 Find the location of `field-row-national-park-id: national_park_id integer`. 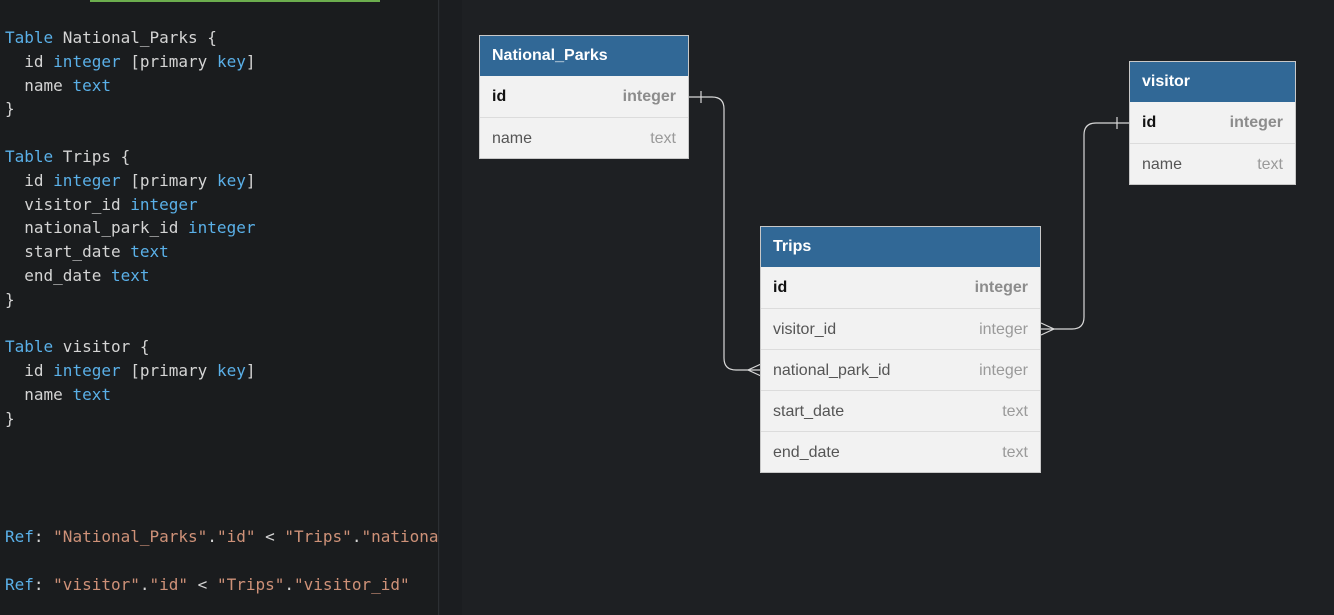

field-row-national-park-id: national_park_id integer is located at coordinates (900, 369).